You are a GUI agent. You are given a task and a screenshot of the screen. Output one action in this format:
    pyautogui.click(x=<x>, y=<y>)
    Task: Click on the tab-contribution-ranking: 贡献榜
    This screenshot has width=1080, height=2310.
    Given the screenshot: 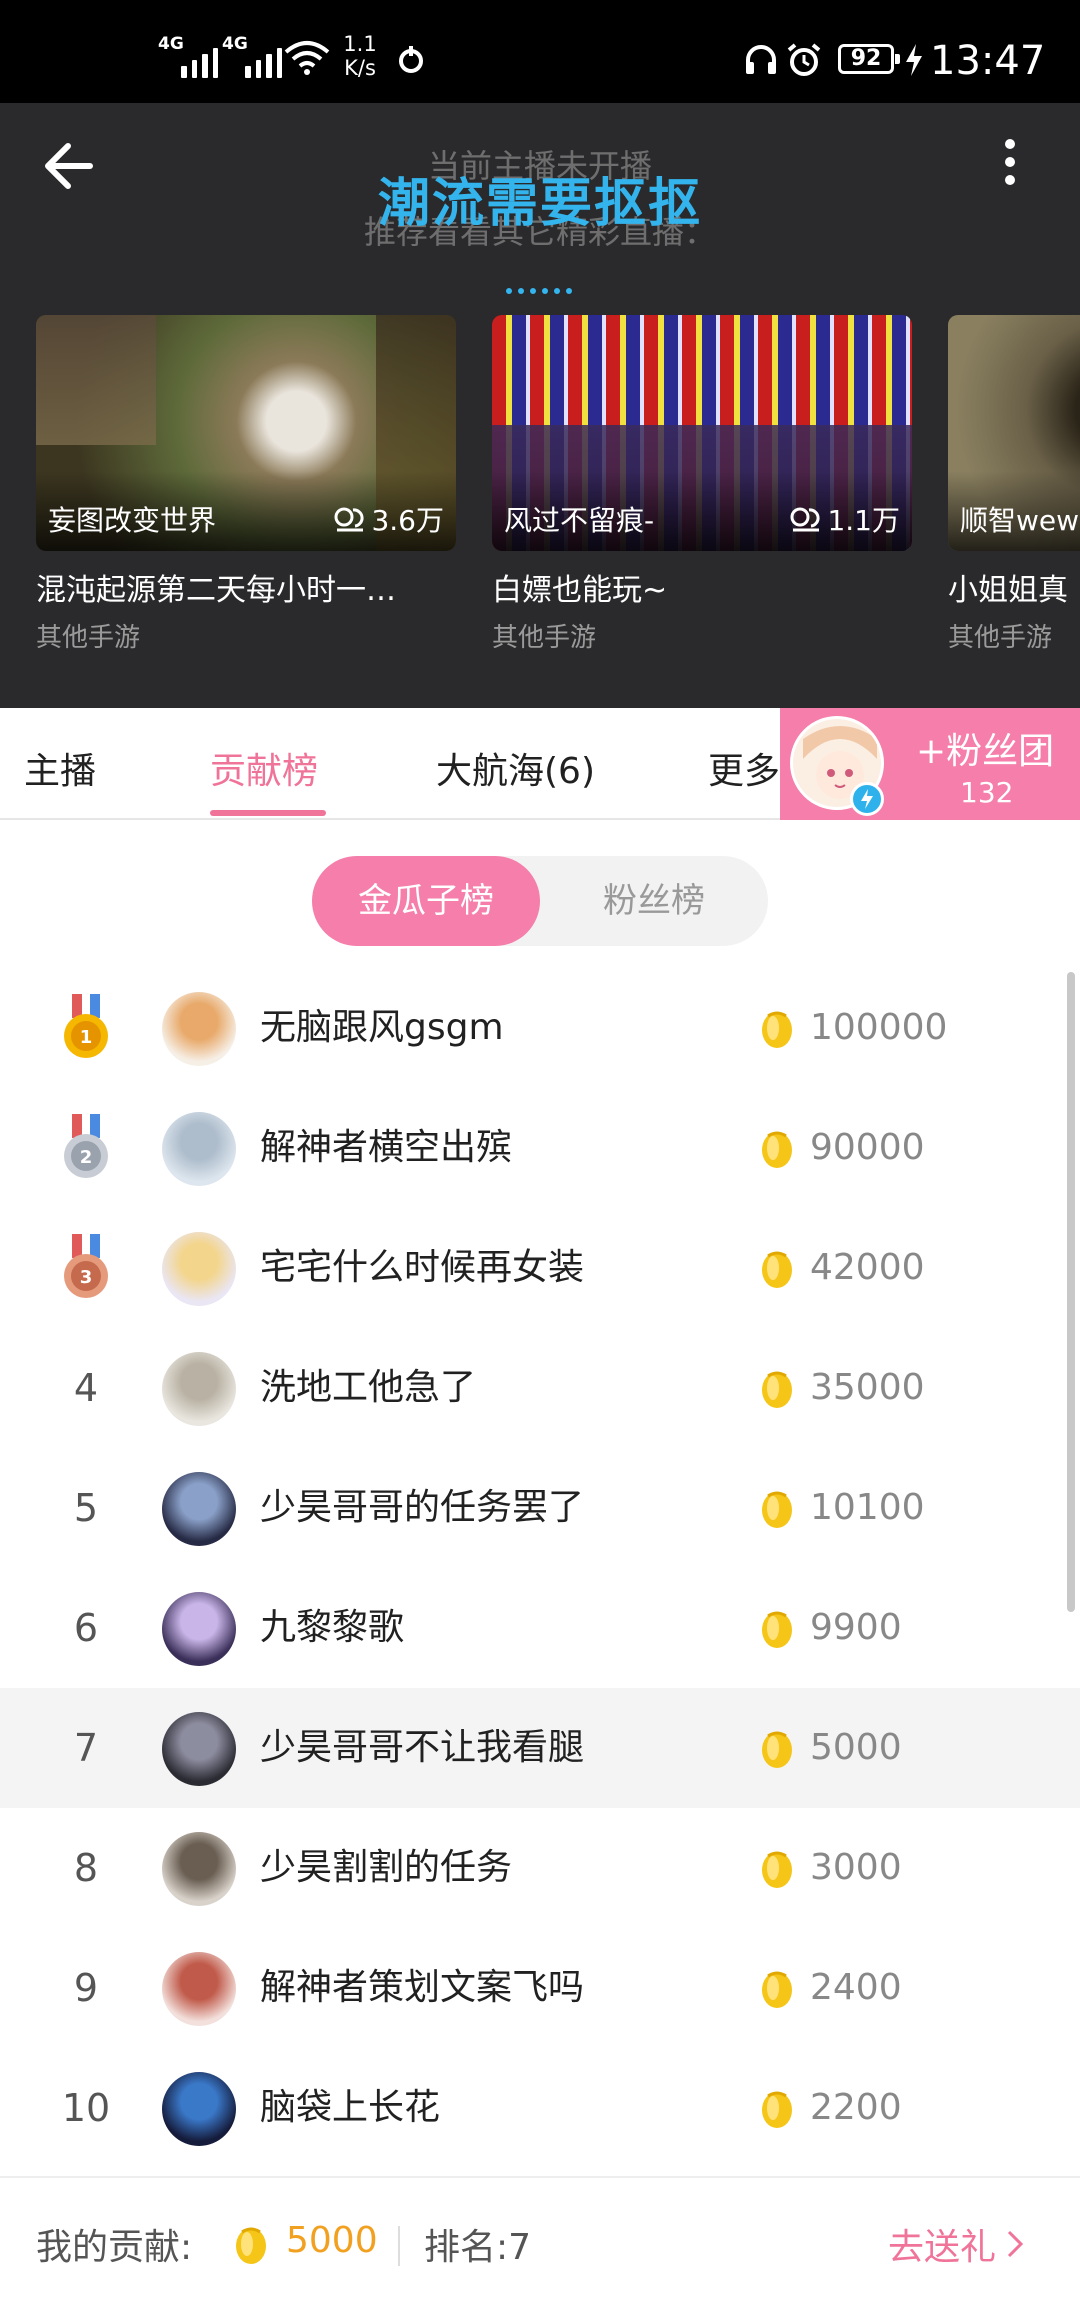 What is the action you would take?
    pyautogui.click(x=264, y=768)
    